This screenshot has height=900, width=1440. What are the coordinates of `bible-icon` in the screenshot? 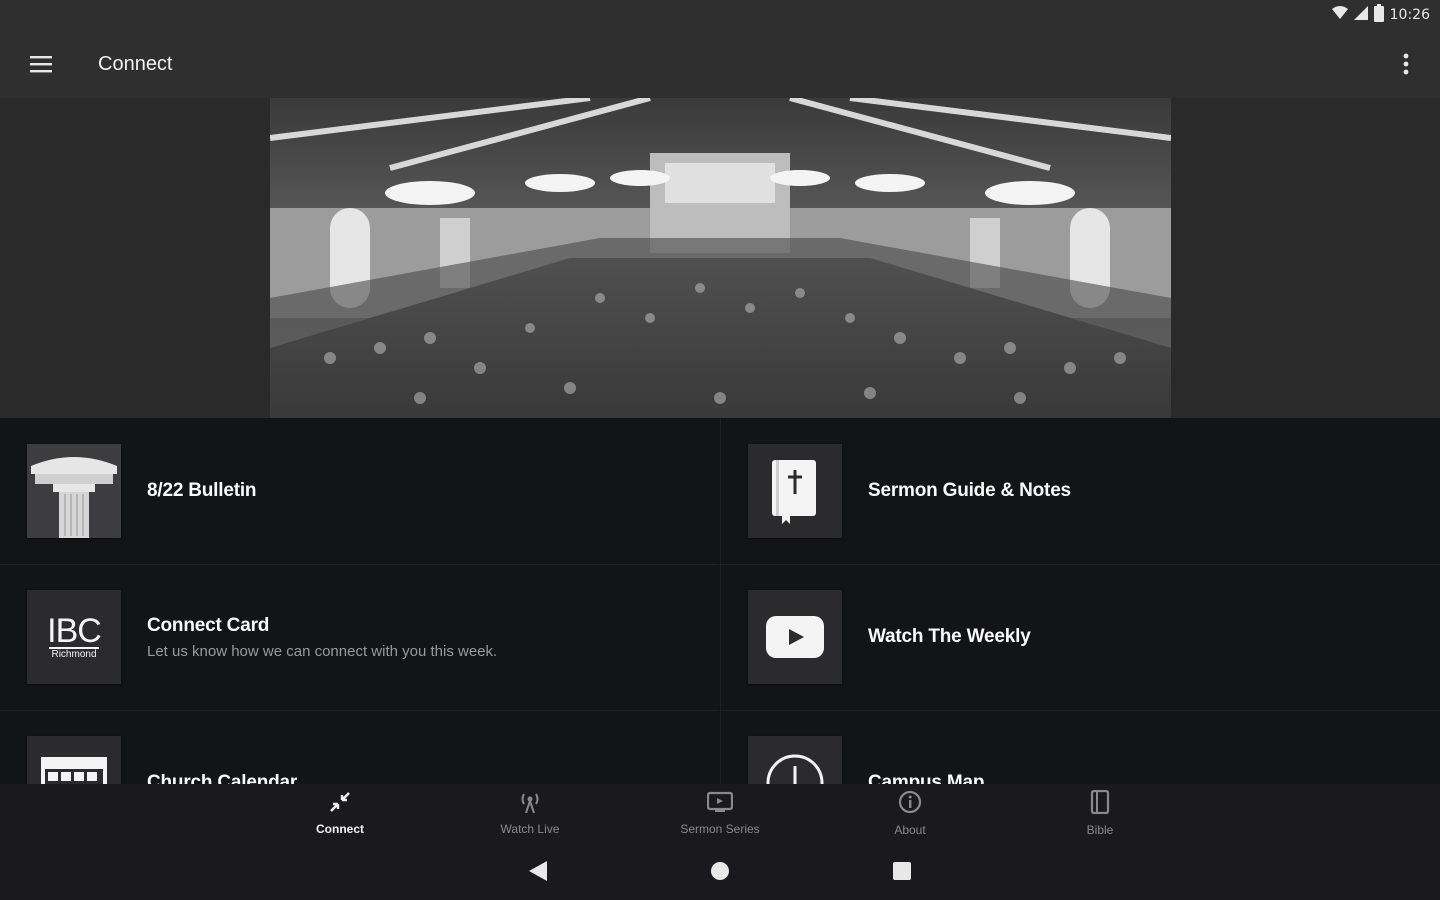 It's located at (795, 491).